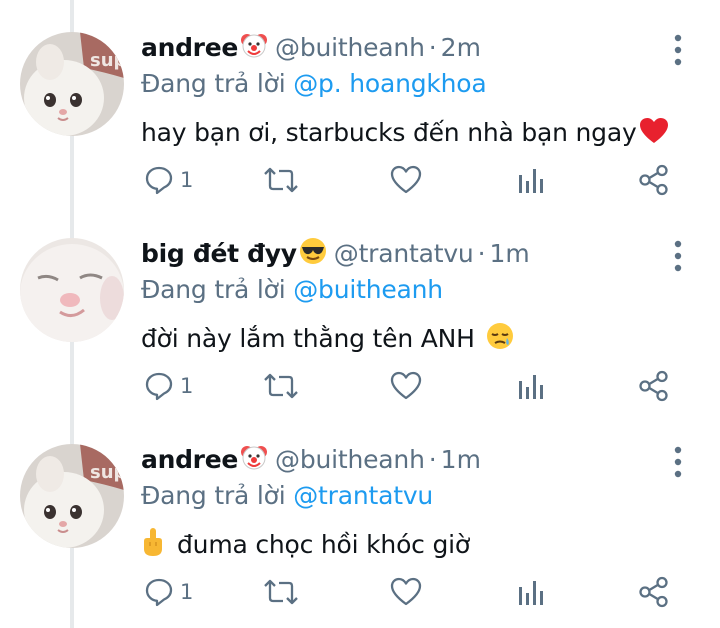 This screenshot has width=720, height=628. What do you see at coordinates (219, 253) in the screenshot?
I see `display-name: big đét đyy` at bounding box center [219, 253].